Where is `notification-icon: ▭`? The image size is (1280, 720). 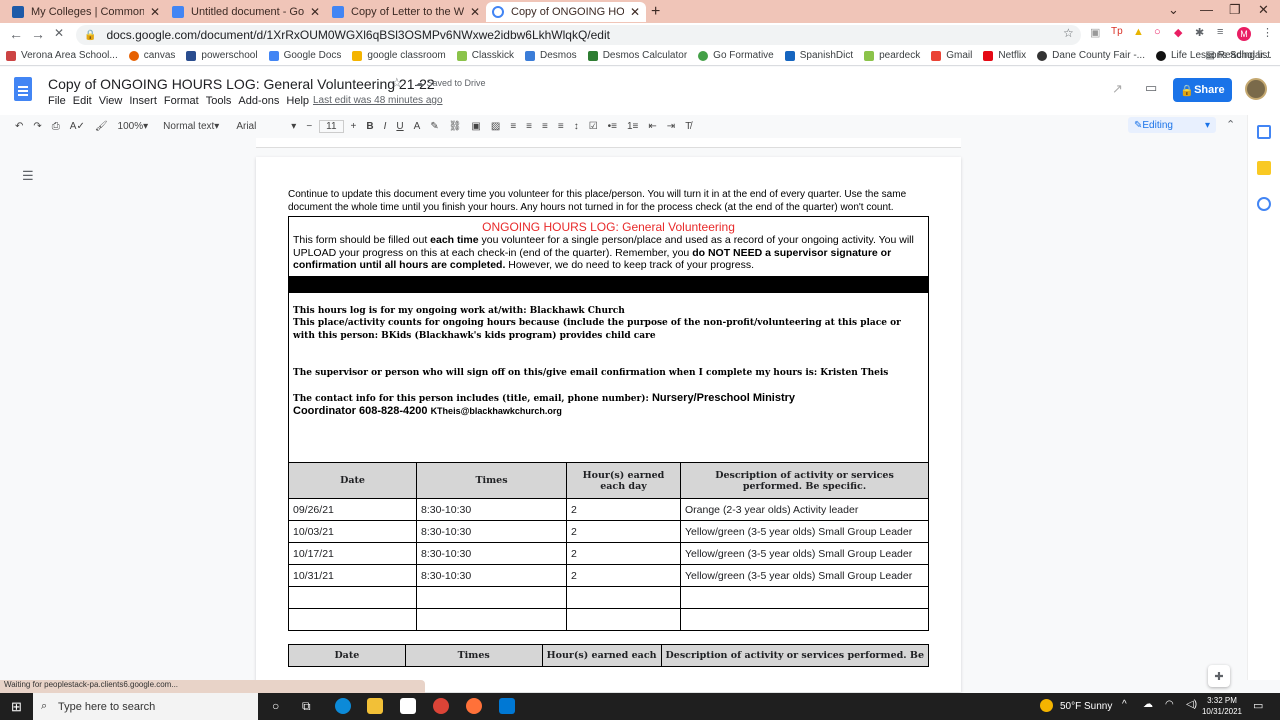 notification-icon: ▭ is located at coordinates (1258, 705).